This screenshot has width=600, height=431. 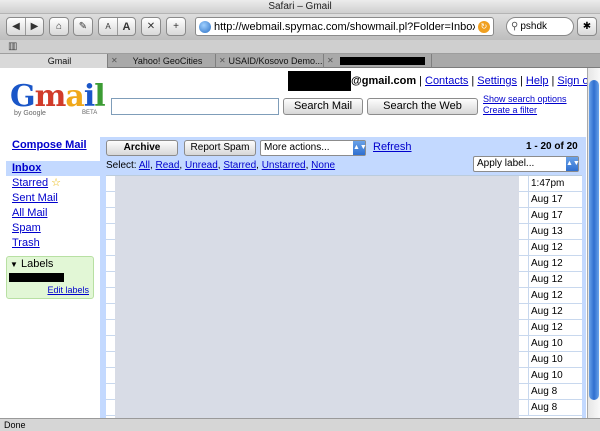 What do you see at coordinates (59, 61) in the screenshot?
I see `tab-label: Gmail` at bounding box center [59, 61].